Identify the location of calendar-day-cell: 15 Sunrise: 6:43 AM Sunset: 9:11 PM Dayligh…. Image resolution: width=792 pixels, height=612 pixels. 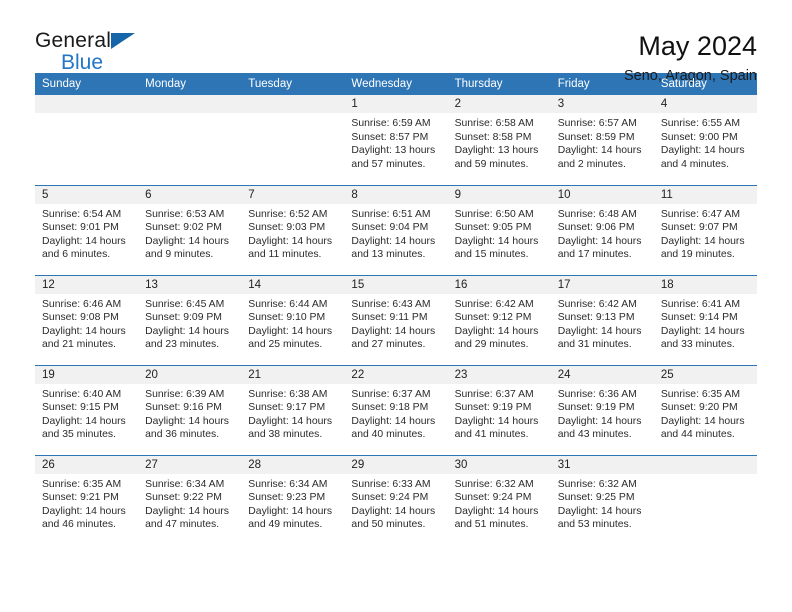
(396, 319).